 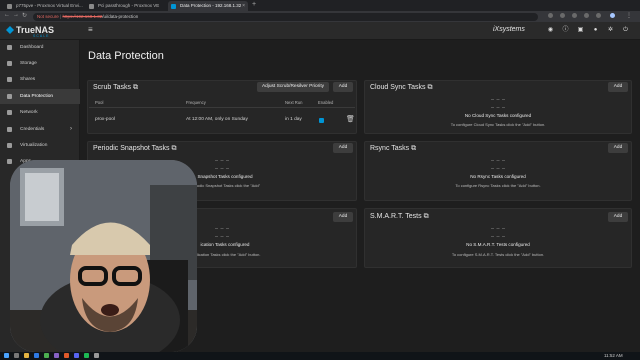 What do you see at coordinates (321, 120) in the screenshot?
I see `enabled-checkbox` at bounding box center [321, 120].